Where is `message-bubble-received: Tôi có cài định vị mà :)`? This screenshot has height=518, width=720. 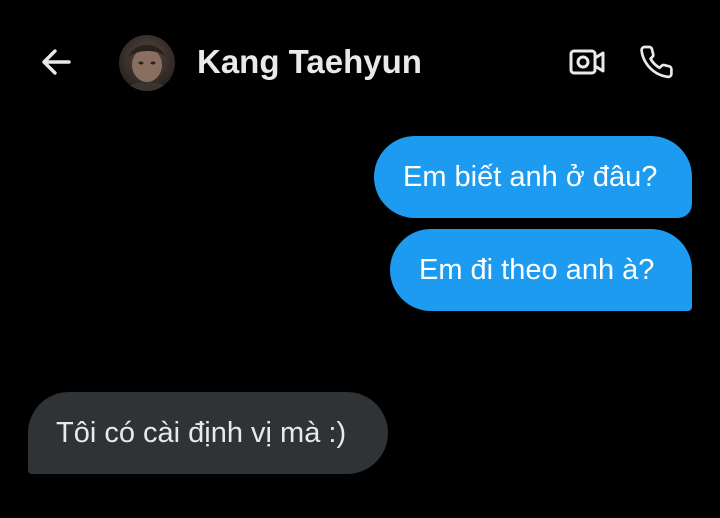 message-bubble-received: Tôi có cài định vị mà :) is located at coordinates (208, 433).